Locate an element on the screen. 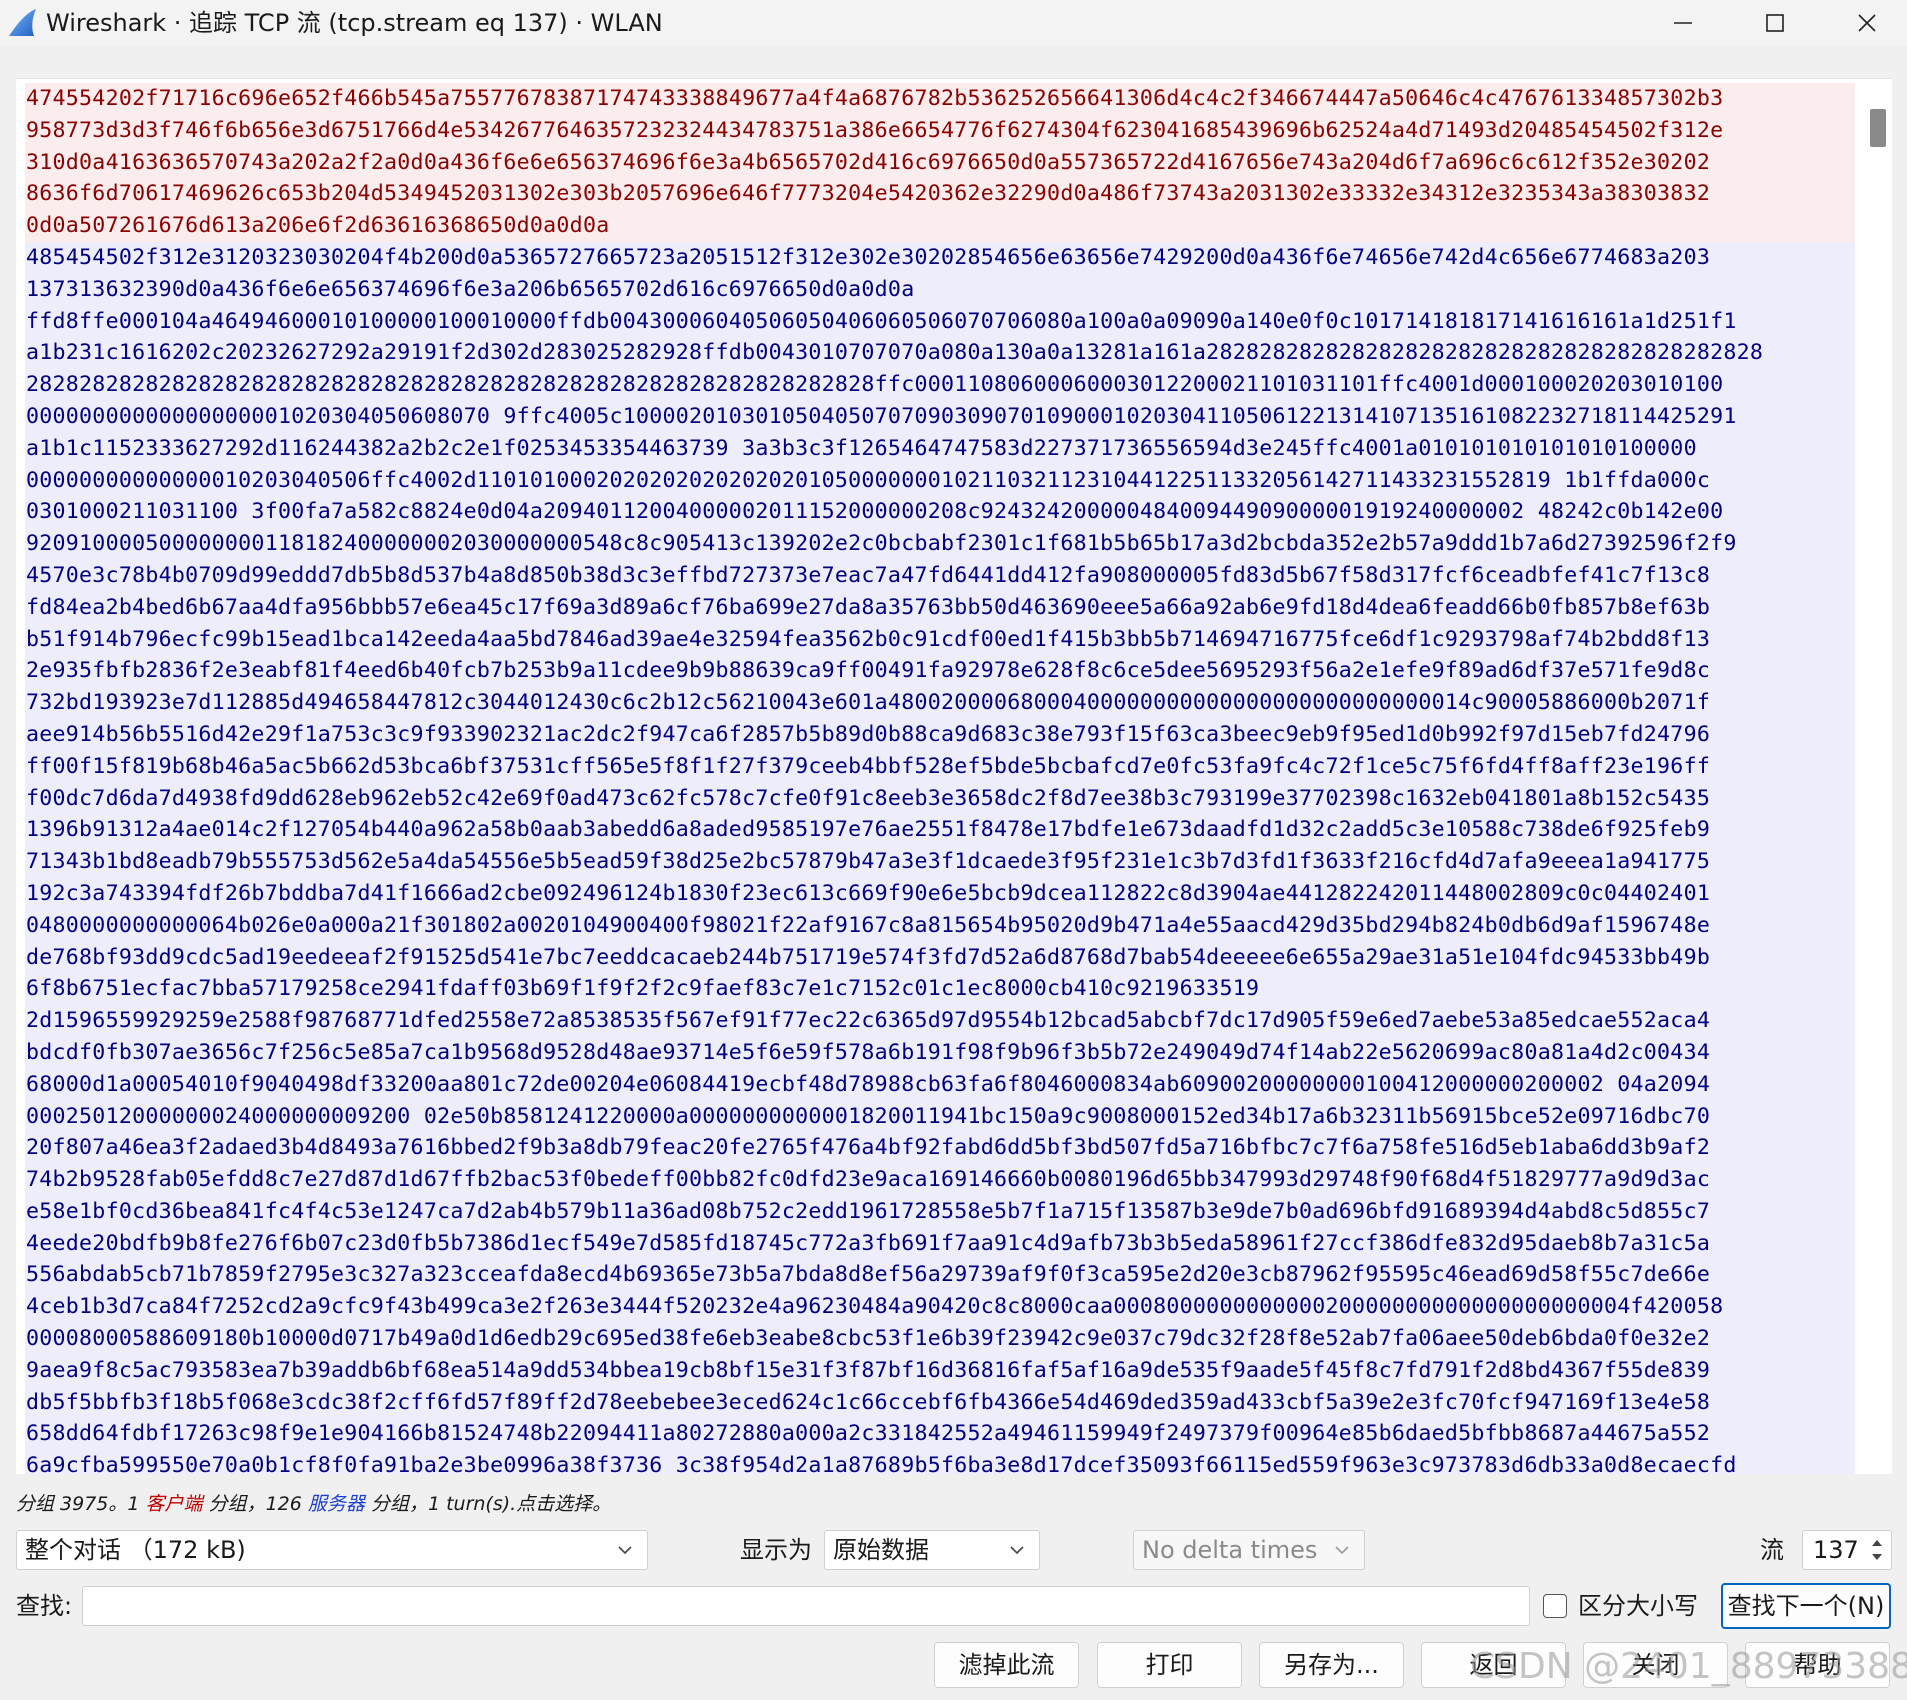  summary-client-label: 客户端 is located at coordinates (174, 1504).